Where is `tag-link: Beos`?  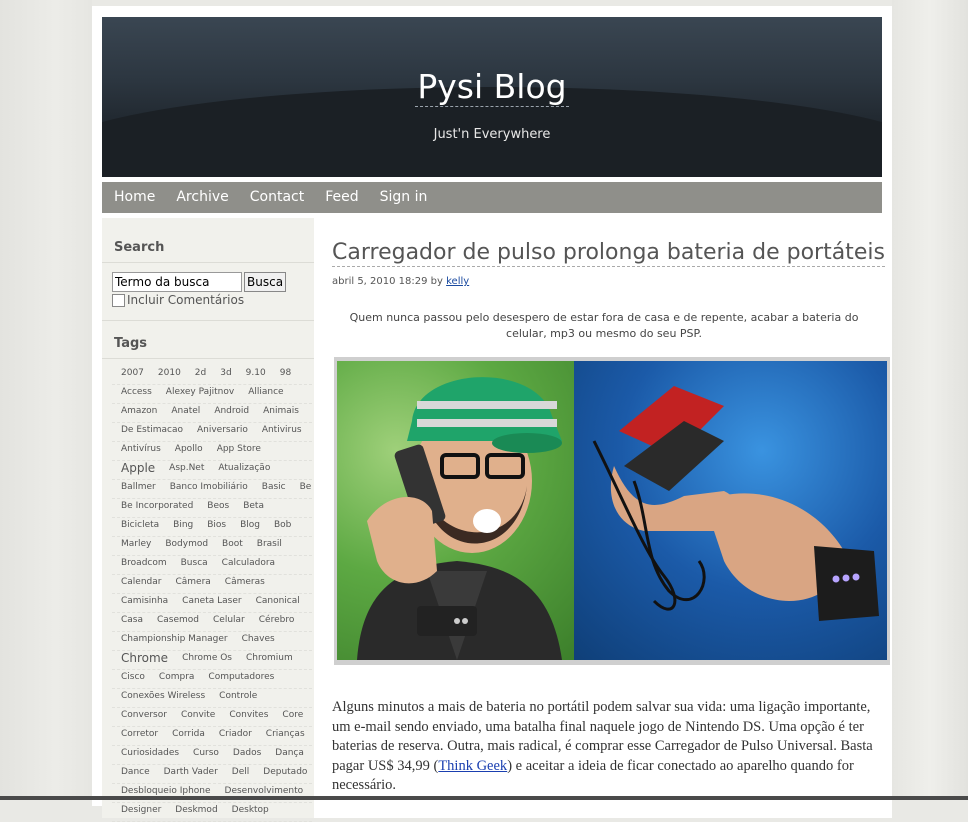
tag-link: Beos is located at coordinates (218, 506).